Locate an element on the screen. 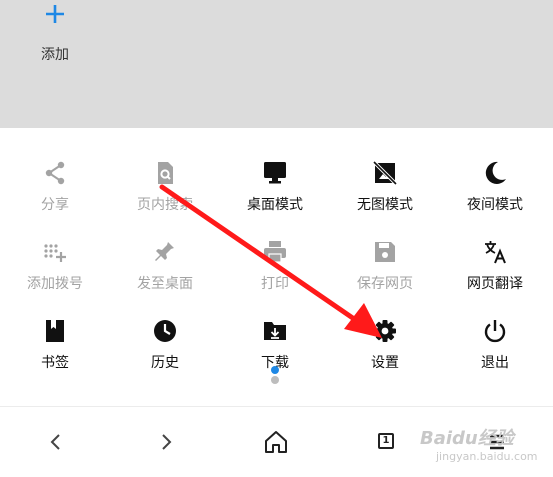 This screenshot has height=477, width=553. tabs-button: 1 is located at coordinates (387, 442).